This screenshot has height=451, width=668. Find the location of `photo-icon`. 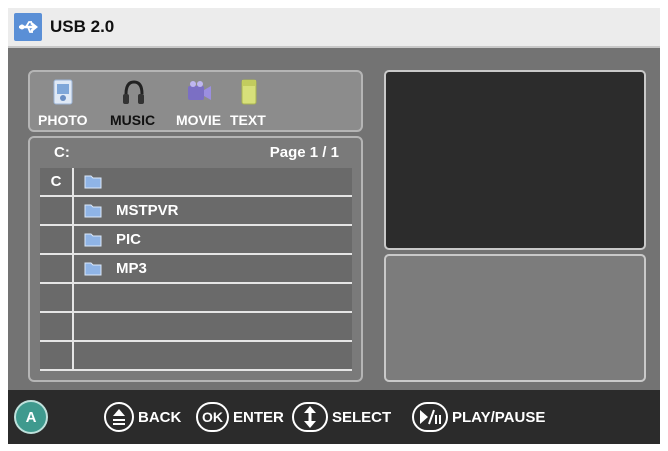

photo-icon is located at coordinates (63, 93).